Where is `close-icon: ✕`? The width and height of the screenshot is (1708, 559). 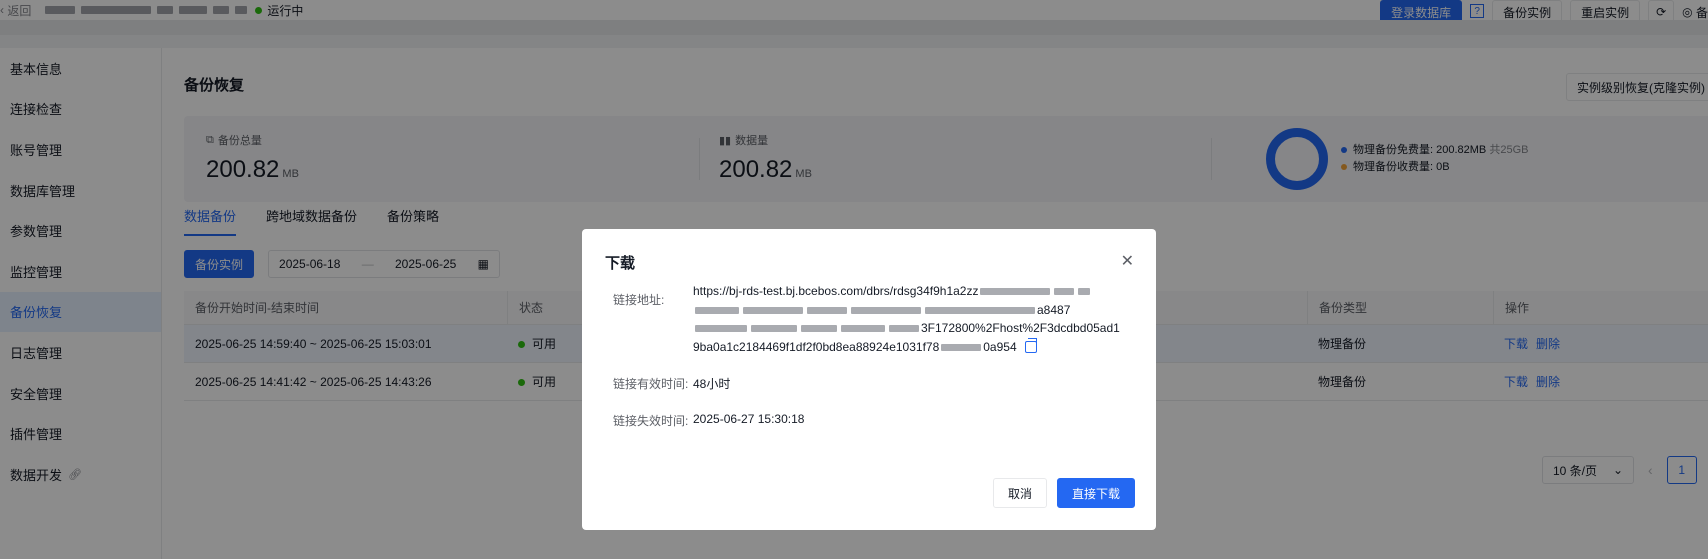 close-icon: ✕ is located at coordinates (1127, 261).